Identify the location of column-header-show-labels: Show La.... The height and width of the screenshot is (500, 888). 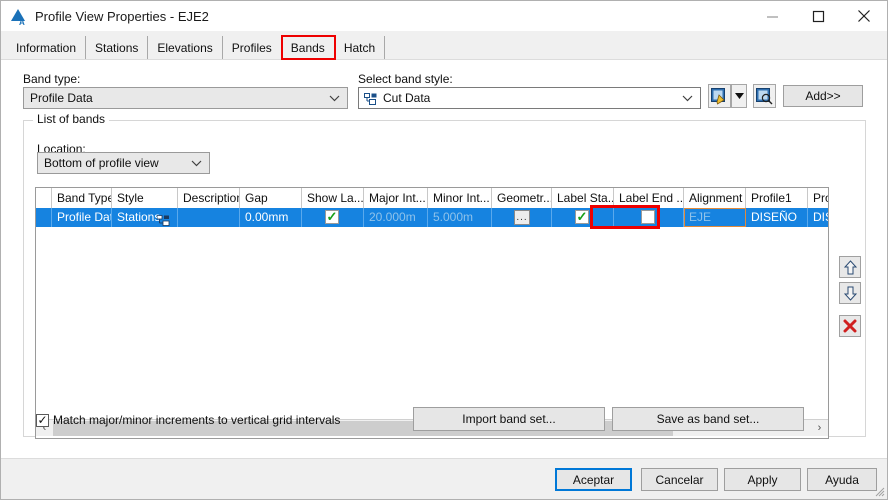
(333, 198).